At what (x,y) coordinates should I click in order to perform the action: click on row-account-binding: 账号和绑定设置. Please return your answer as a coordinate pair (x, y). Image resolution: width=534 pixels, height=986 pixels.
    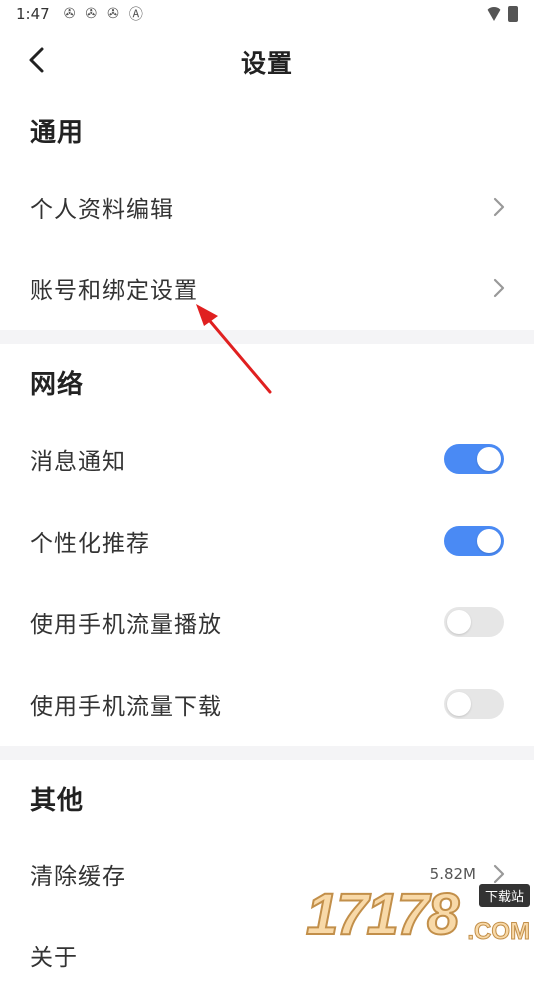
    Looking at the image, I should click on (267, 289).